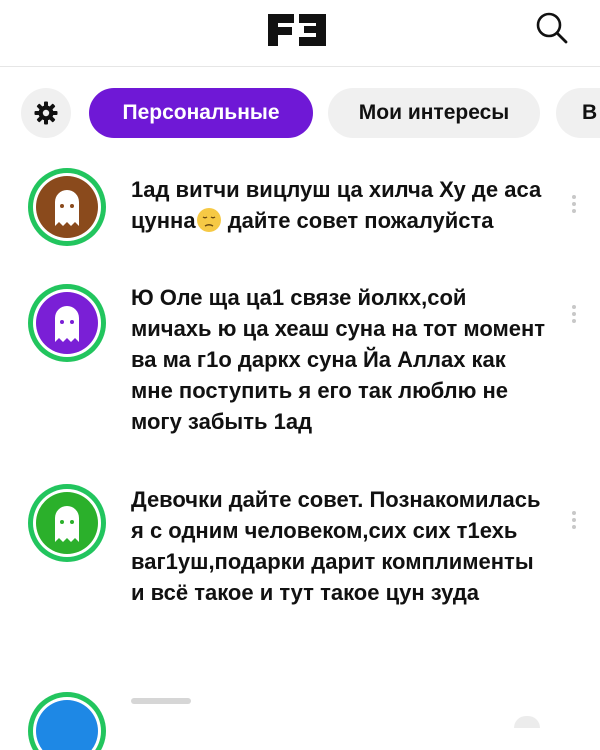 The image size is (600, 750). What do you see at coordinates (300, 66) in the screenshot?
I see `header-divider` at bounding box center [300, 66].